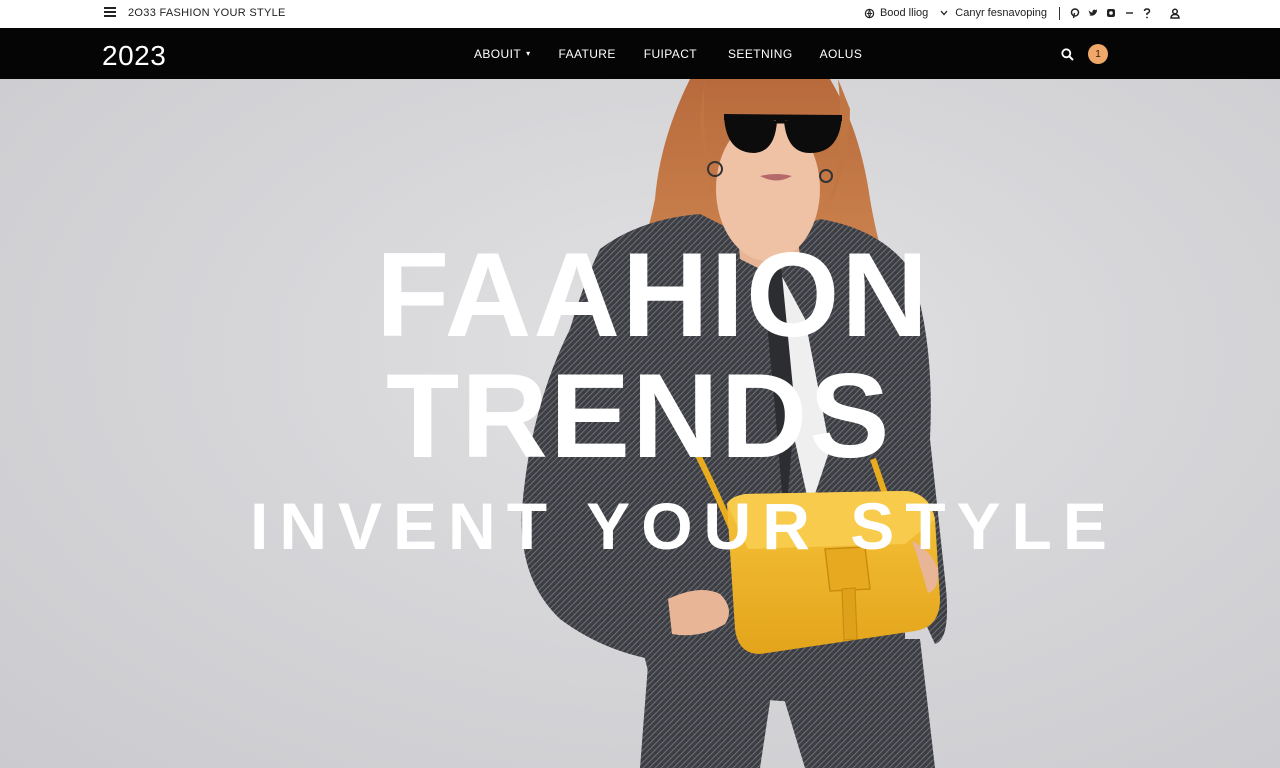 The image size is (1280, 768). Describe the element at coordinates (110, 12) in the screenshot. I see `hamburger-menu-icon` at that location.